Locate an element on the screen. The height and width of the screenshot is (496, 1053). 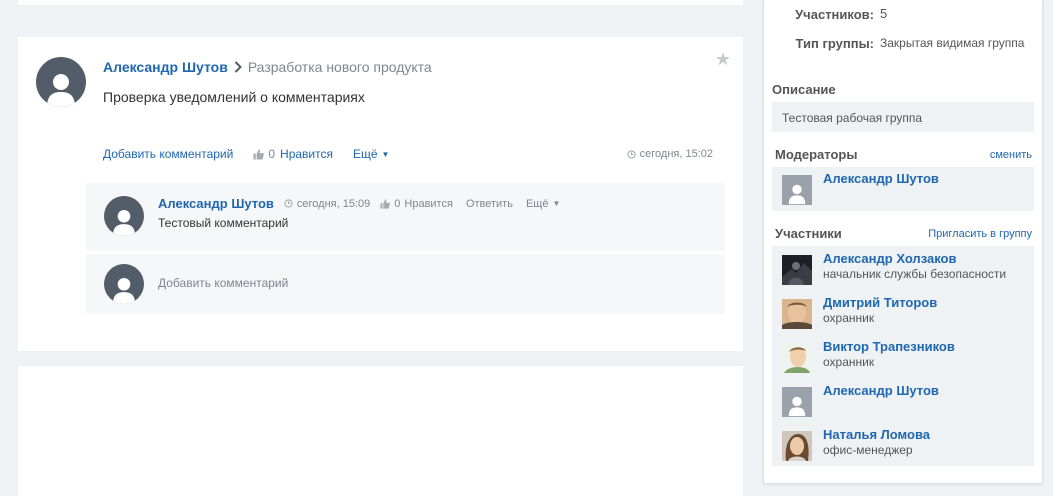
members-count-value: 5 is located at coordinates (884, 13).